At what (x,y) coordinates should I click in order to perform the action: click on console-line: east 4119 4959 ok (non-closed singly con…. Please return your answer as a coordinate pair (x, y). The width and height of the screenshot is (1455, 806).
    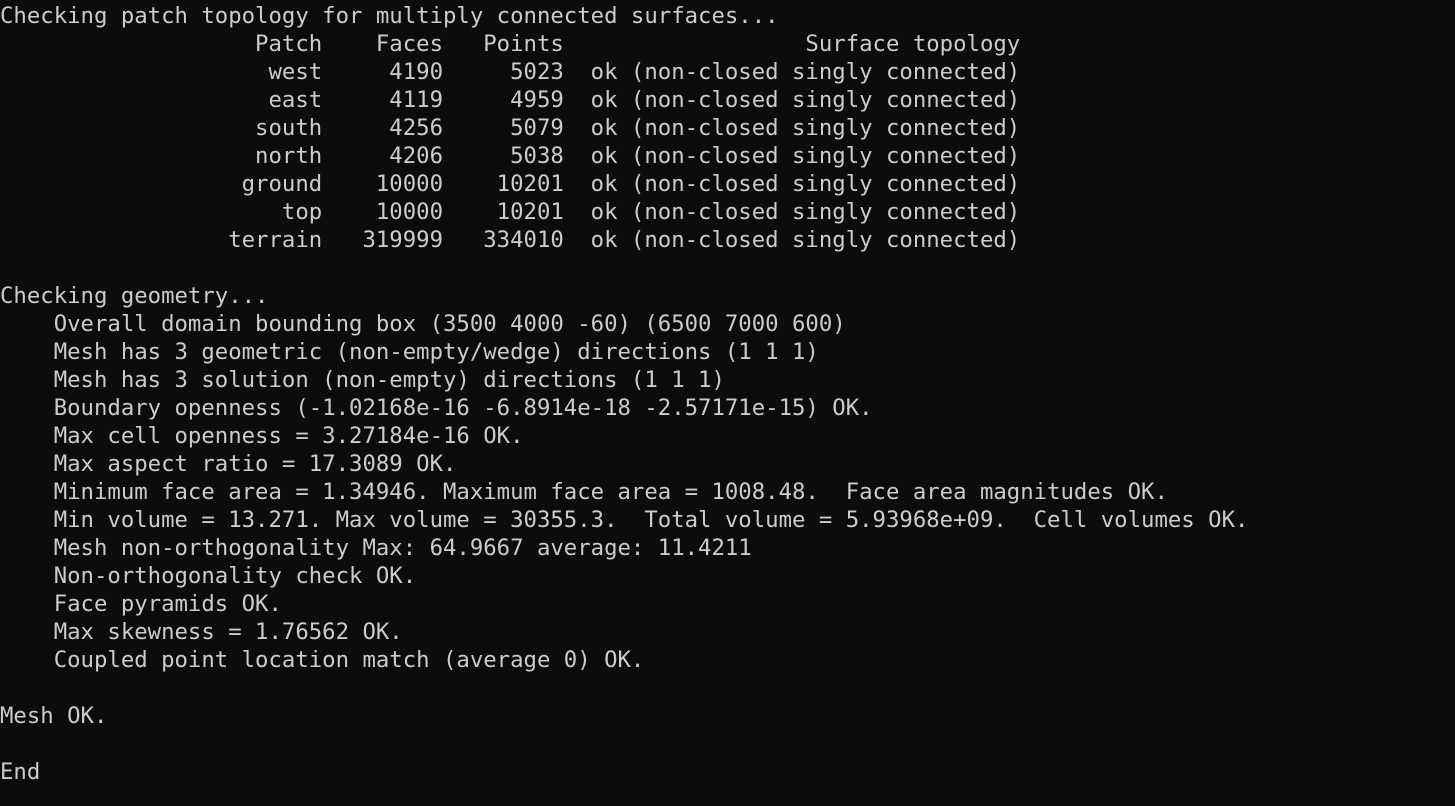
    Looking at the image, I should click on (510, 100).